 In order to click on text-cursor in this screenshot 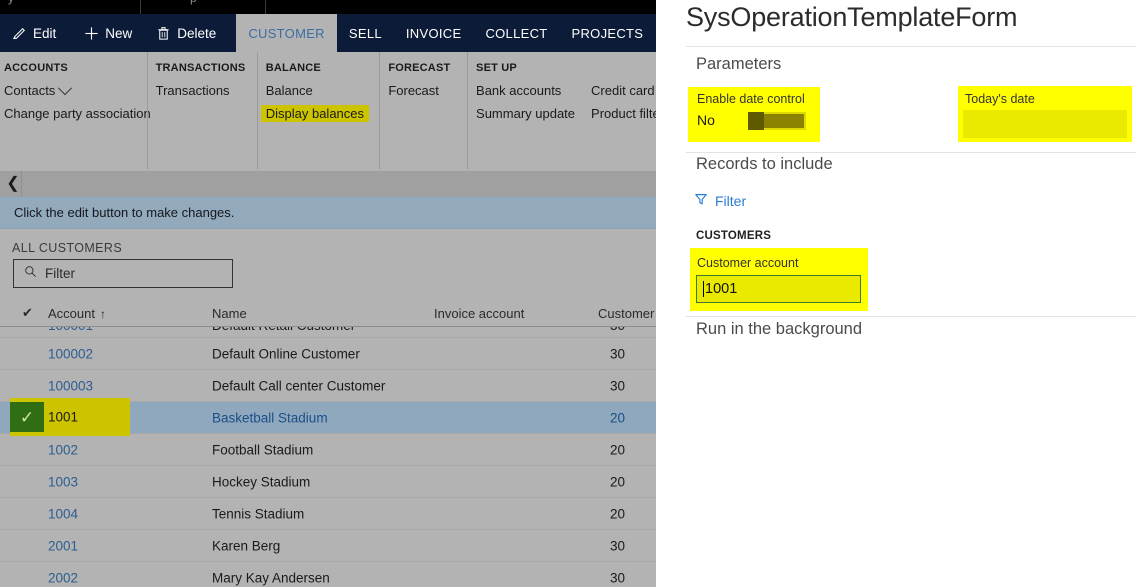, I will do `click(703, 289)`.